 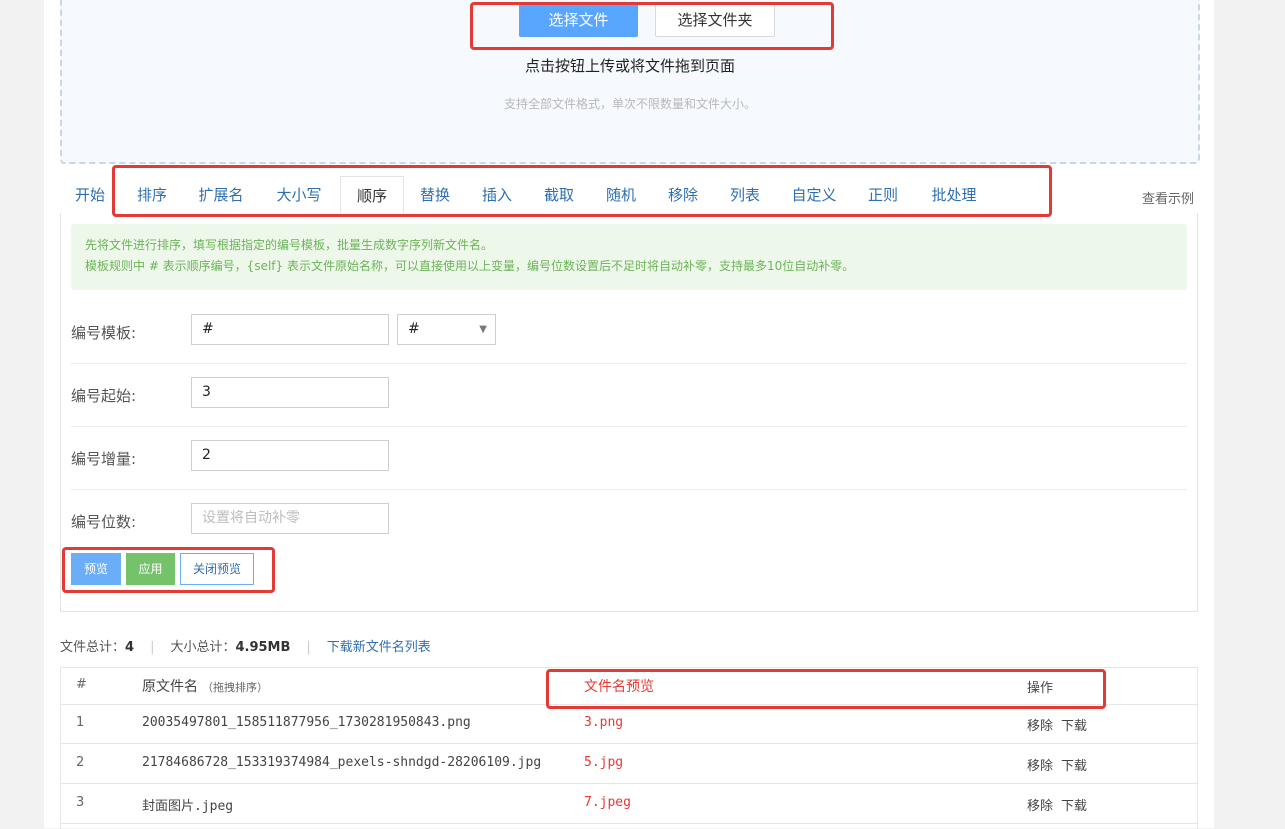 What do you see at coordinates (152, 194) in the screenshot?
I see `tab-sort: 排序` at bounding box center [152, 194].